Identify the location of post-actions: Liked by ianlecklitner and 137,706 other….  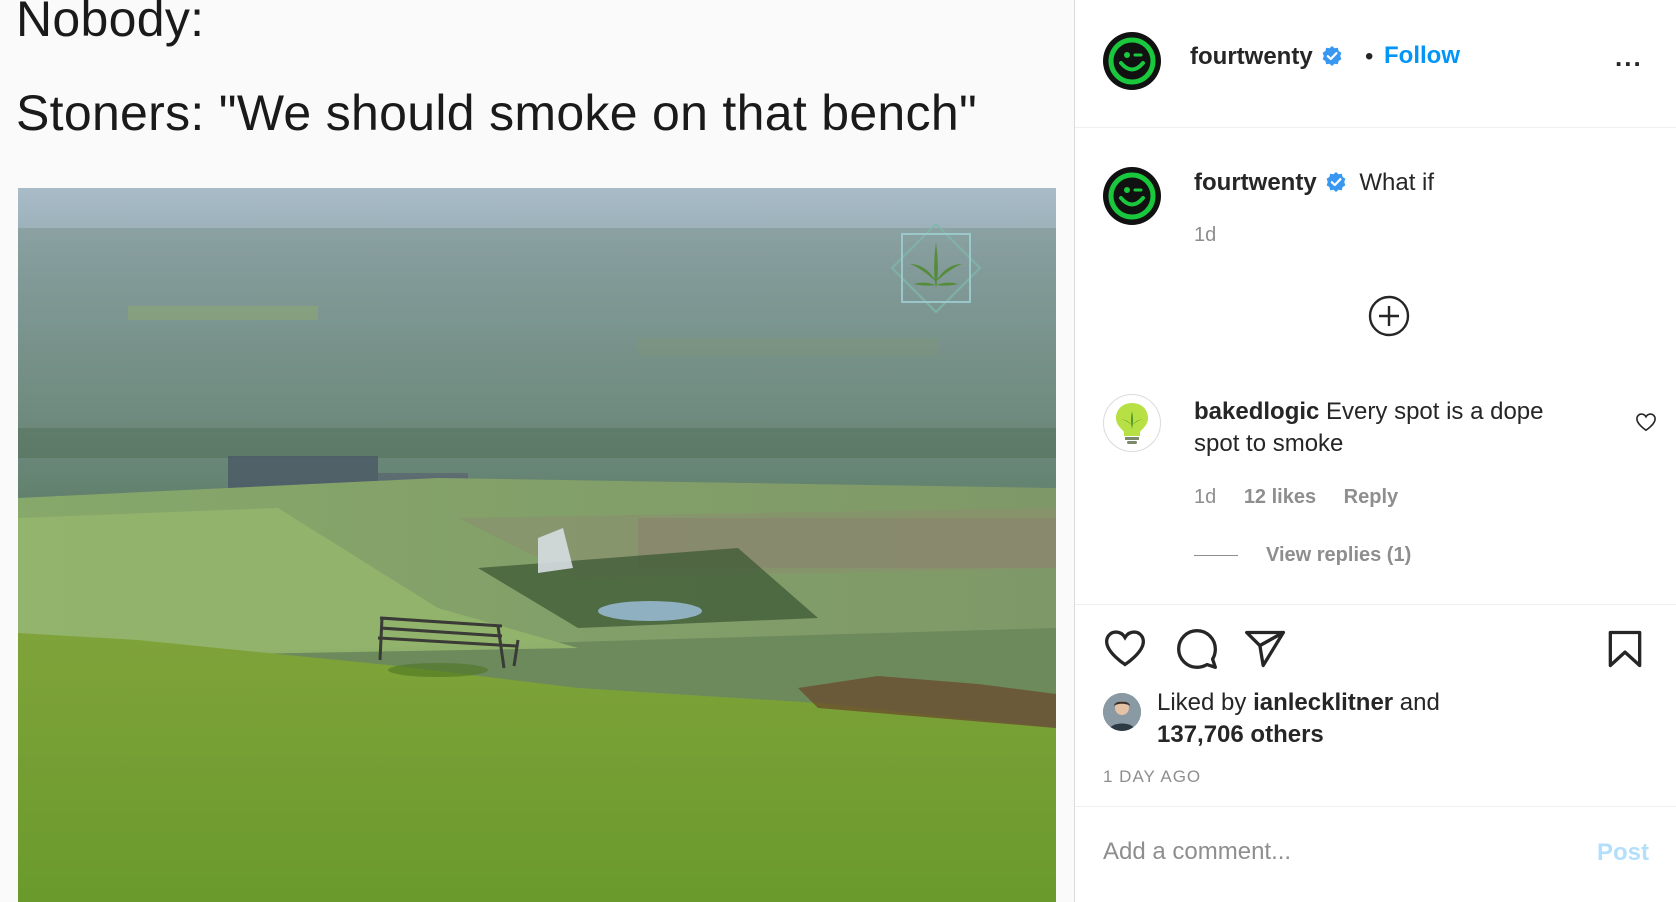
(1375, 704).